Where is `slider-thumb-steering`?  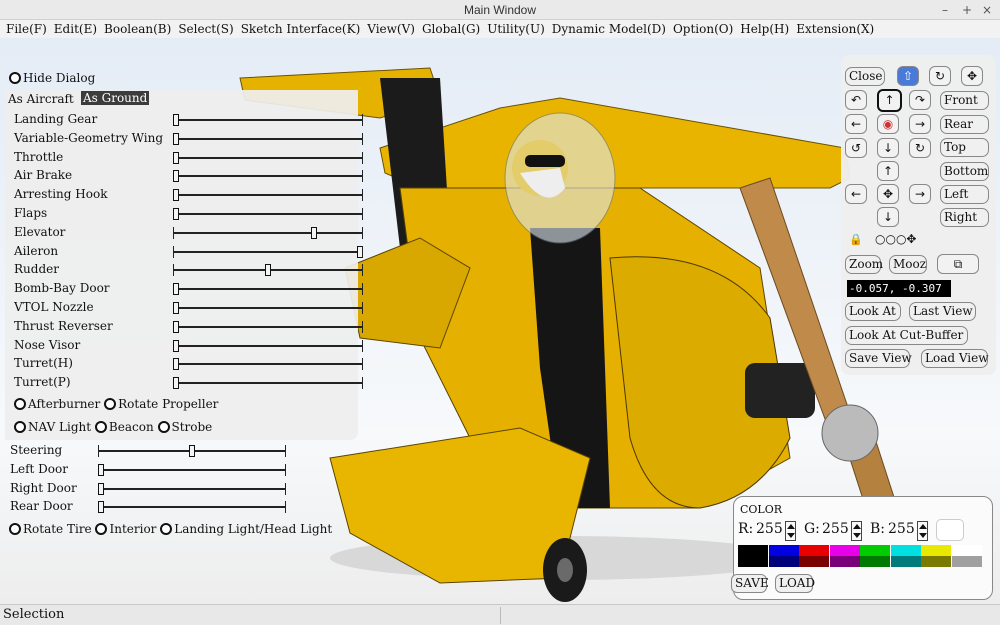 slider-thumb-steering is located at coordinates (192, 451).